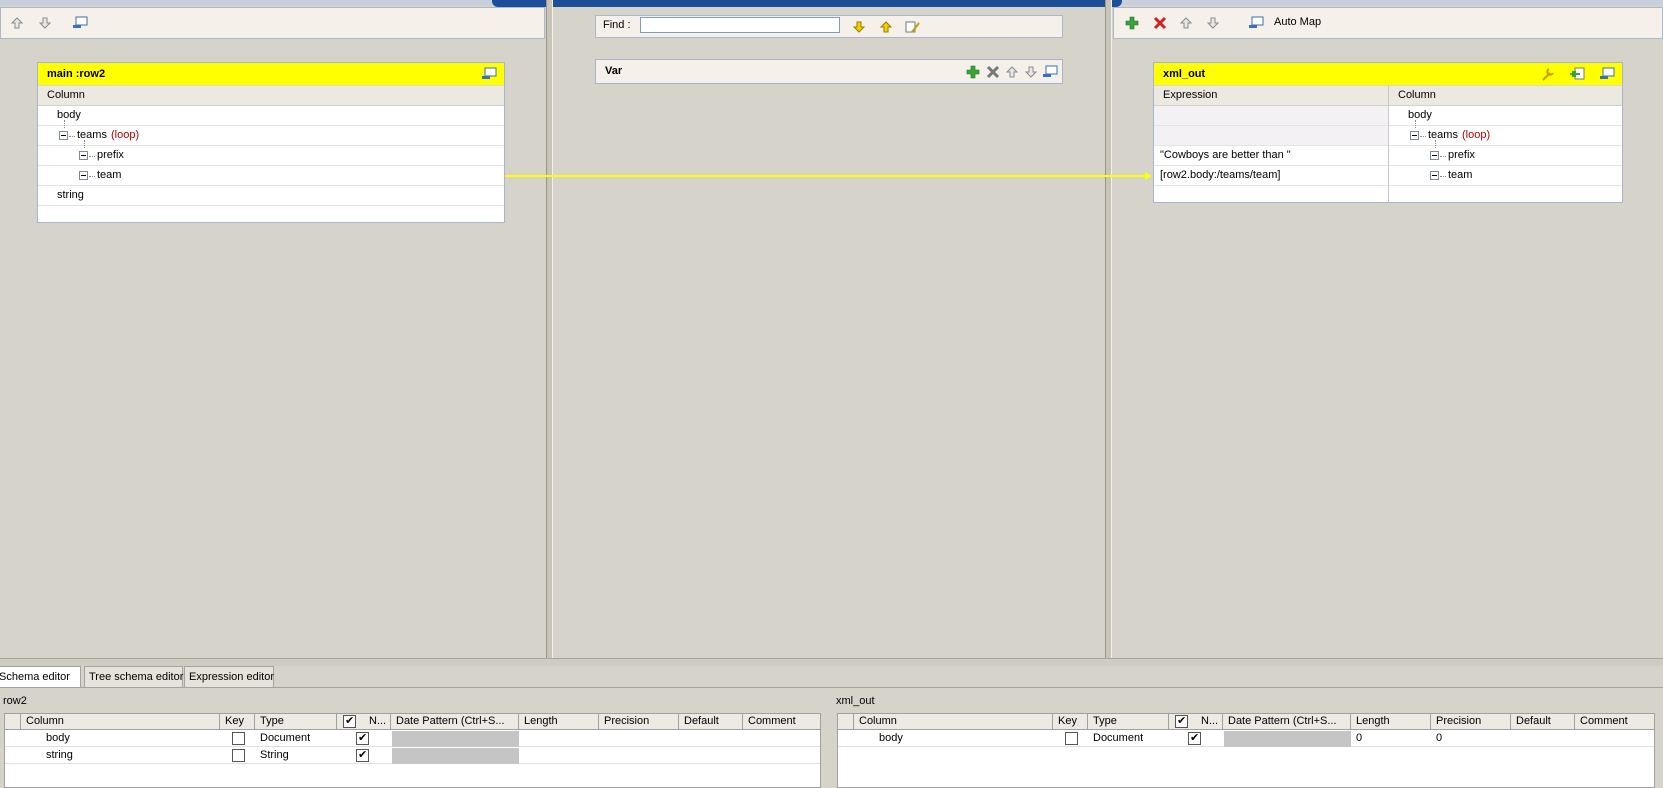 This screenshot has height=788, width=1663. What do you see at coordinates (1577, 75) in the screenshot?
I see `add-child-icon` at bounding box center [1577, 75].